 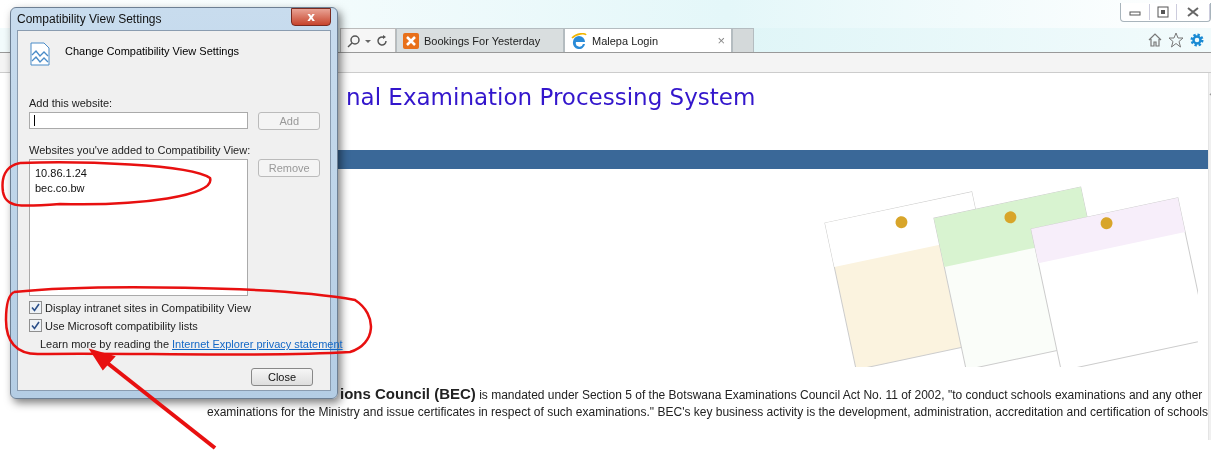 What do you see at coordinates (1176, 40) in the screenshot?
I see `star-icon` at bounding box center [1176, 40].